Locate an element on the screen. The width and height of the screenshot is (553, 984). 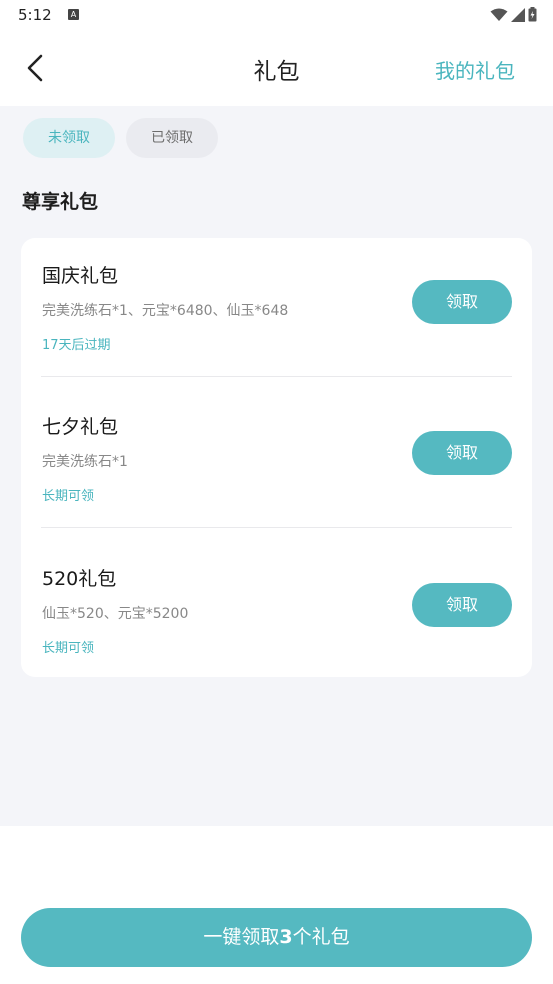
gift-contents: 完美洗练石*1、元宝*6480、仙玉*648 is located at coordinates (165, 311).